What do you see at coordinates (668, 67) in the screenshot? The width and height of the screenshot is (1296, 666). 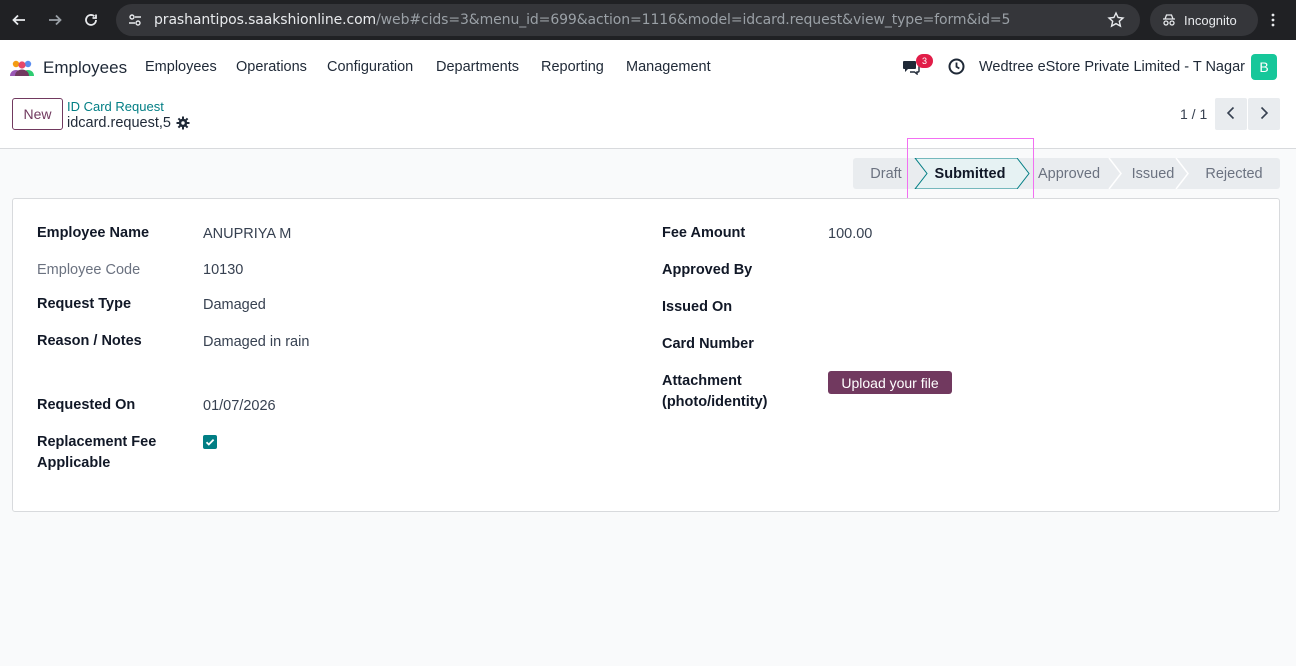 I see `menu-management: Management` at bounding box center [668, 67].